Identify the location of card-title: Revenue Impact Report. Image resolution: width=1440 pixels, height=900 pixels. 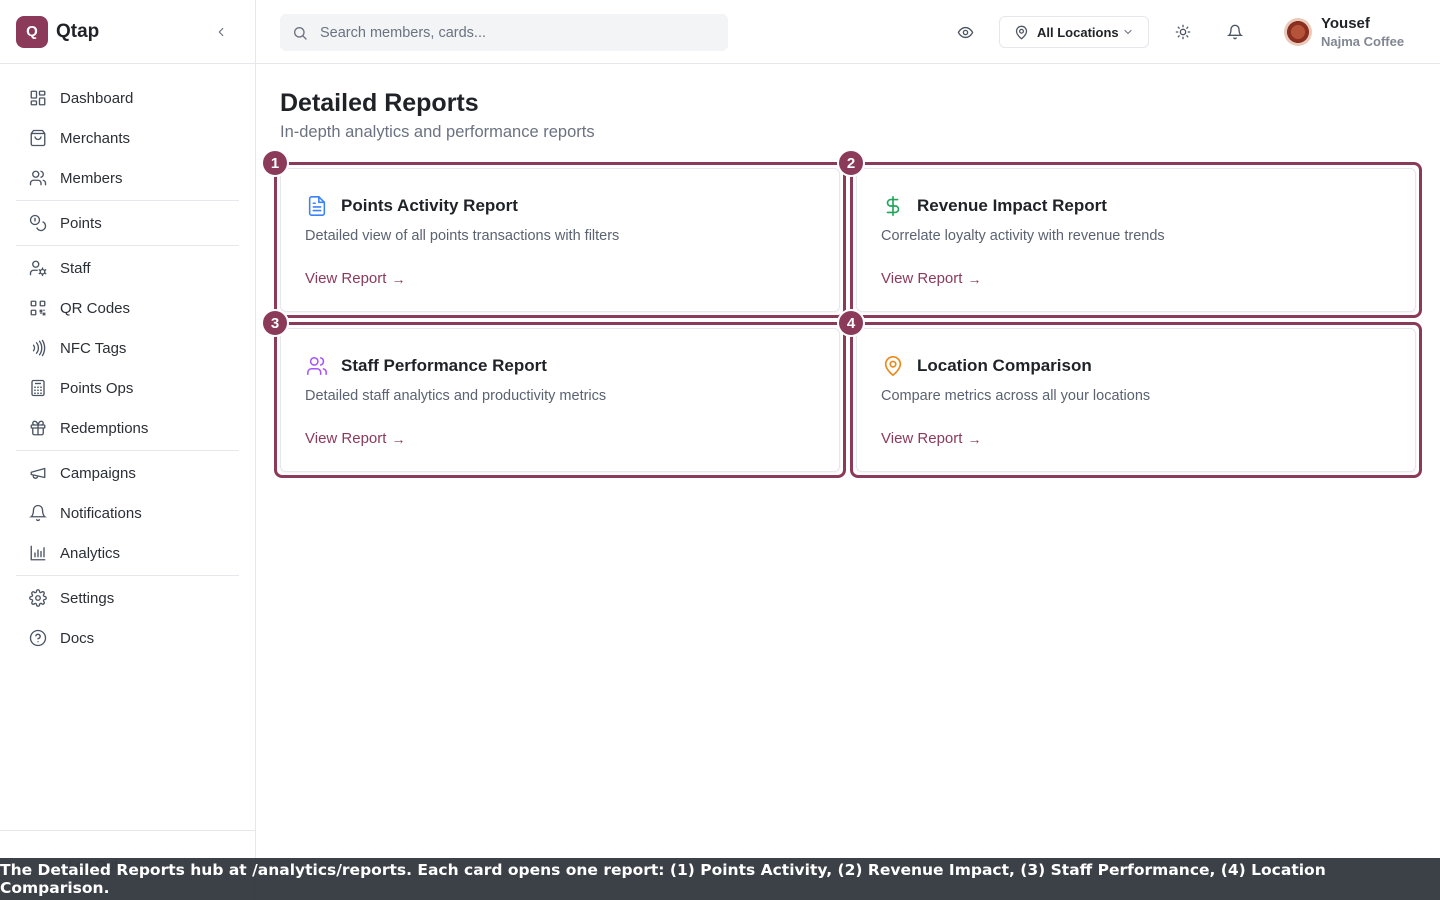
(1012, 205).